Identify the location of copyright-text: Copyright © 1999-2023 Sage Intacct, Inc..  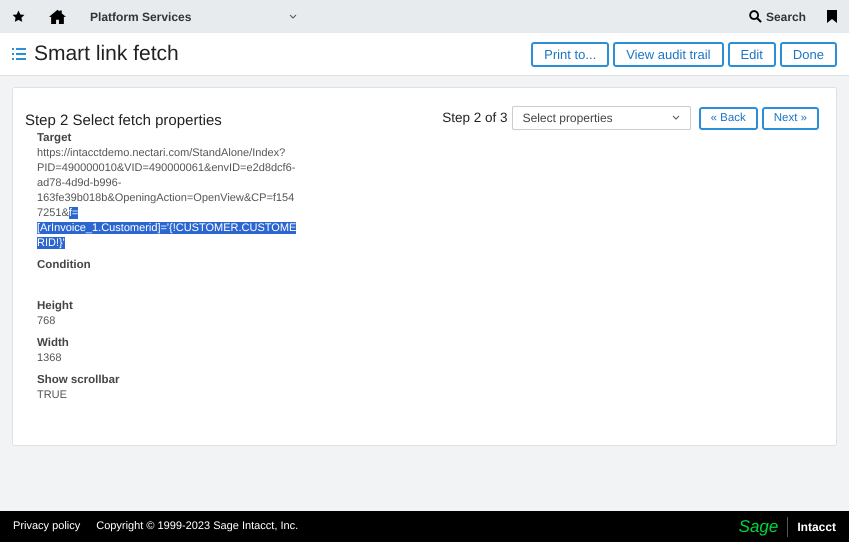
(197, 526).